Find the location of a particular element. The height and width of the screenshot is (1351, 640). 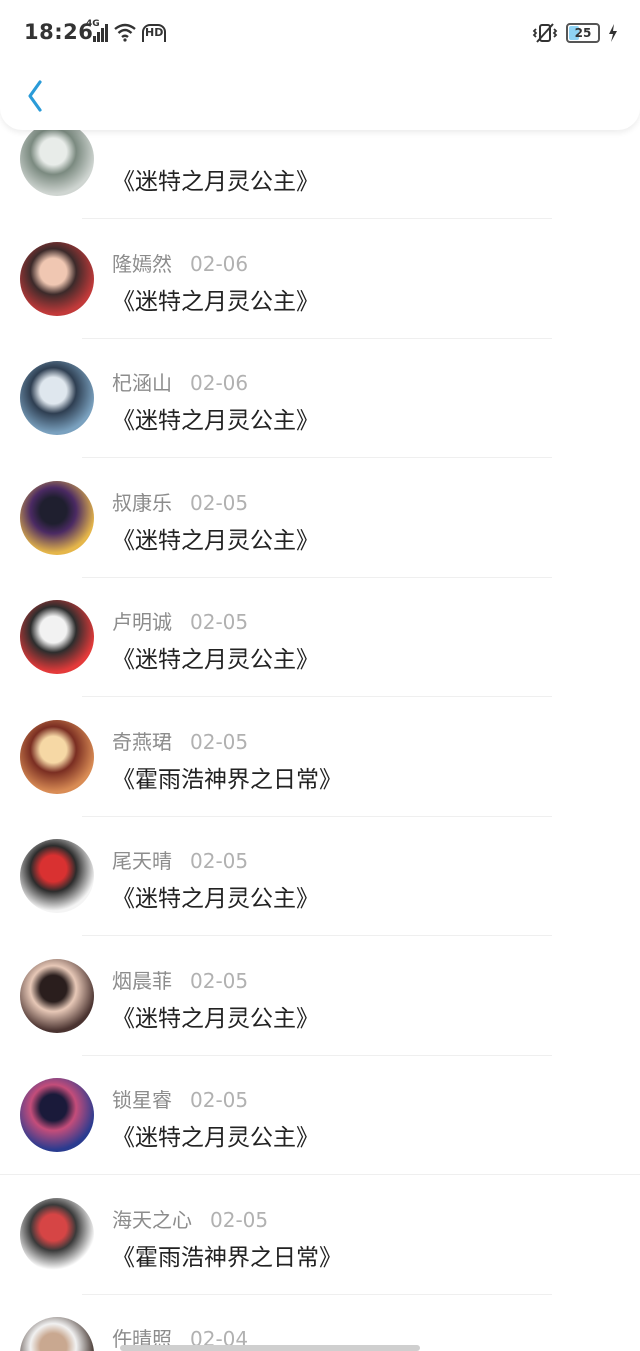

reader-meta: 叔康乐 02-05 is located at coordinates (180, 501).